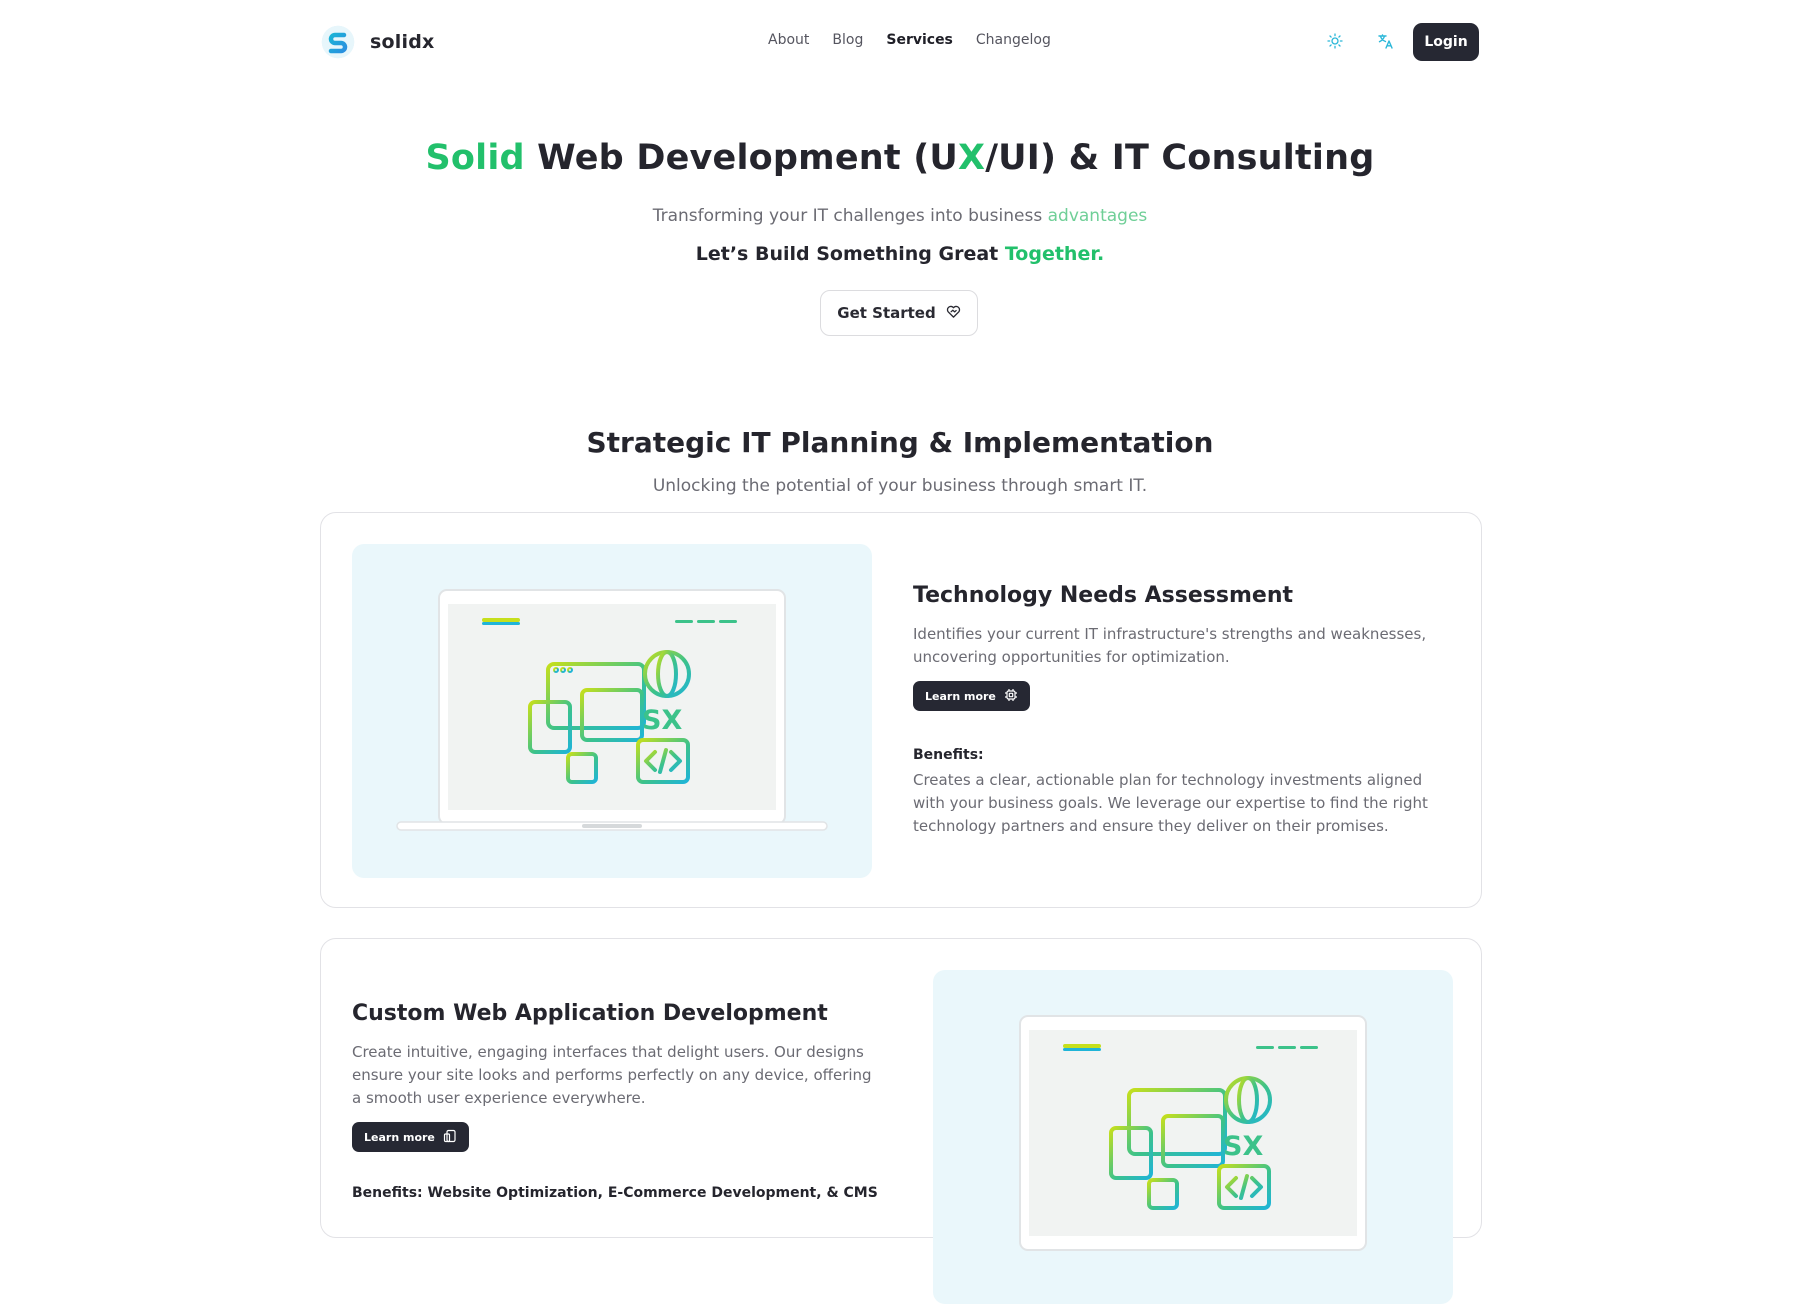 The width and height of the screenshot is (1800, 1304). Describe the element at coordinates (886, 313) in the screenshot. I see `get-started-label: Get Started` at that location.